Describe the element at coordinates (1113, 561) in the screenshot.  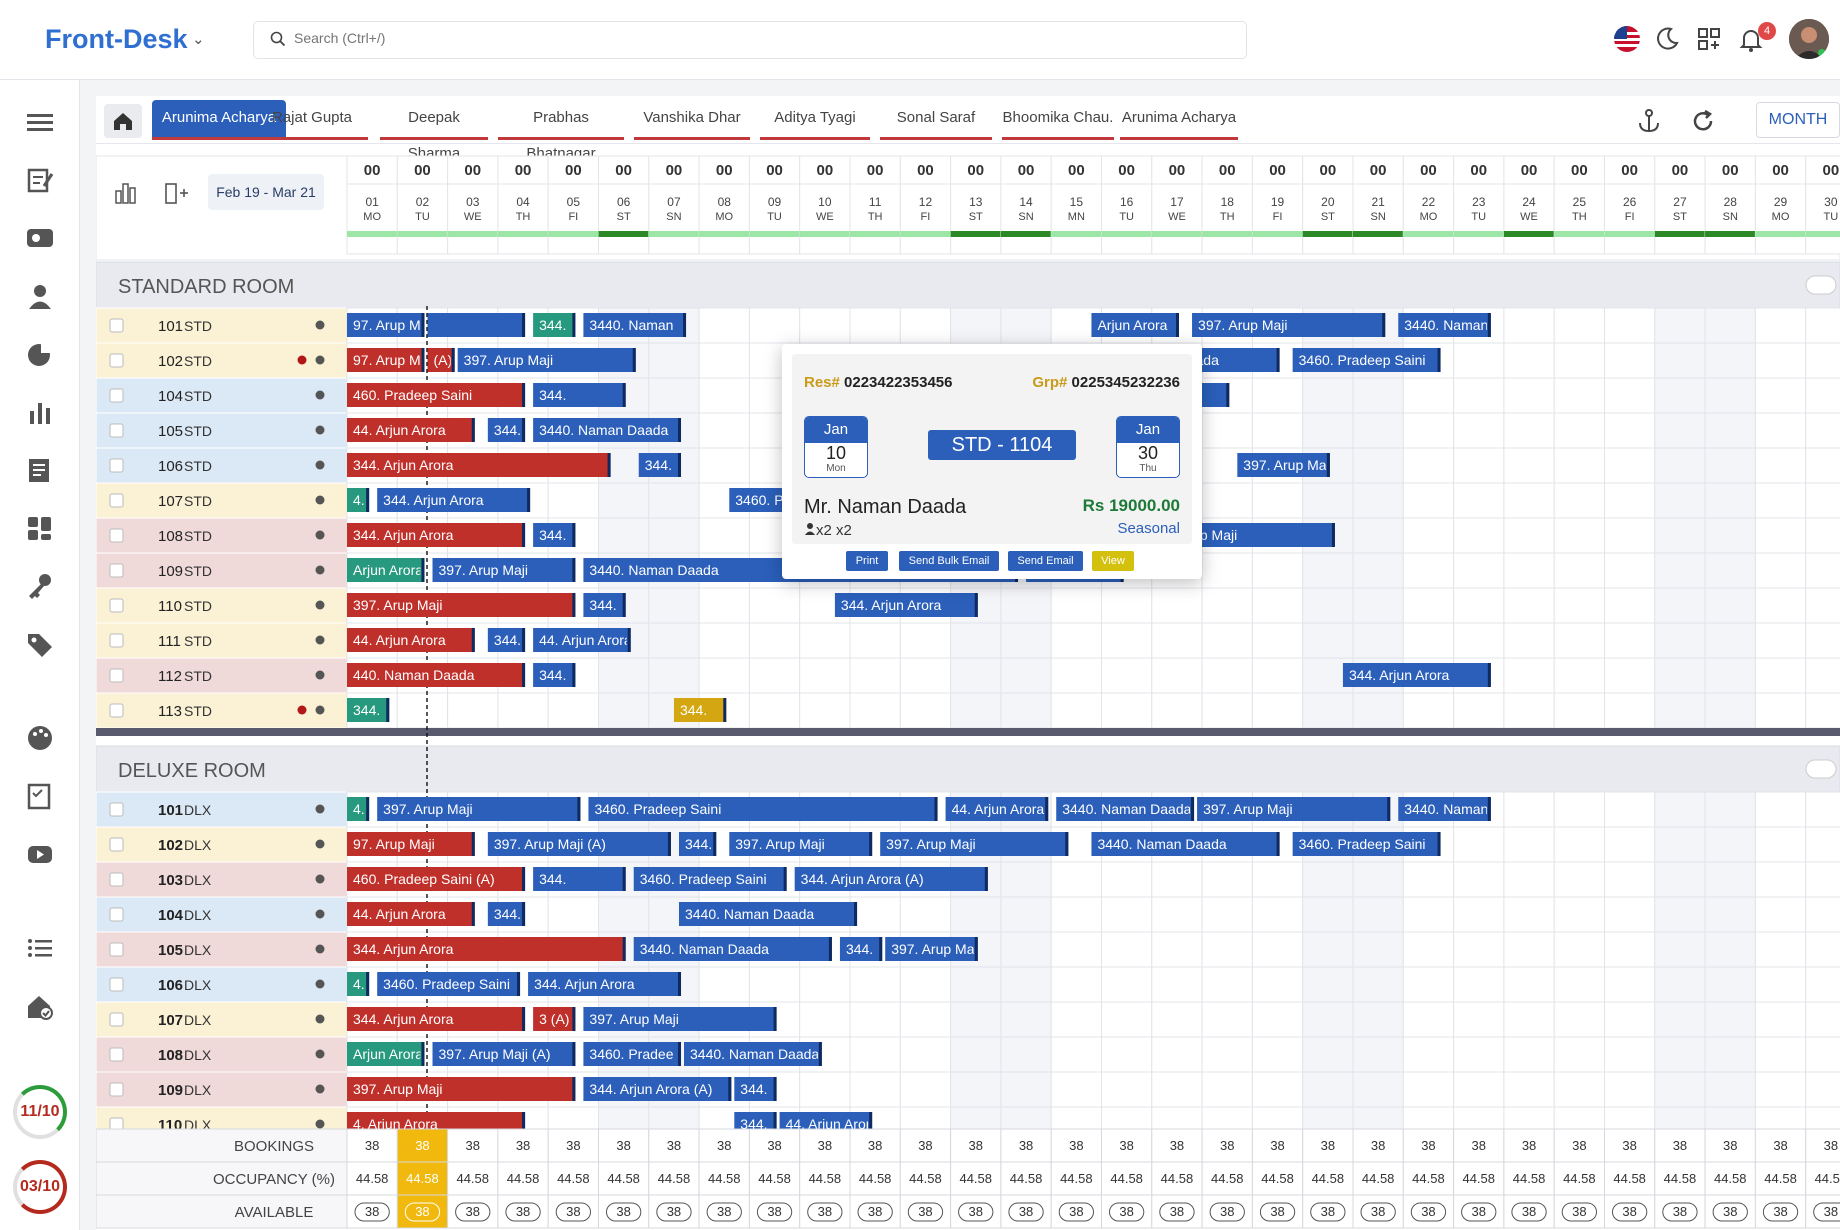
I see `view-button: View` at that location.